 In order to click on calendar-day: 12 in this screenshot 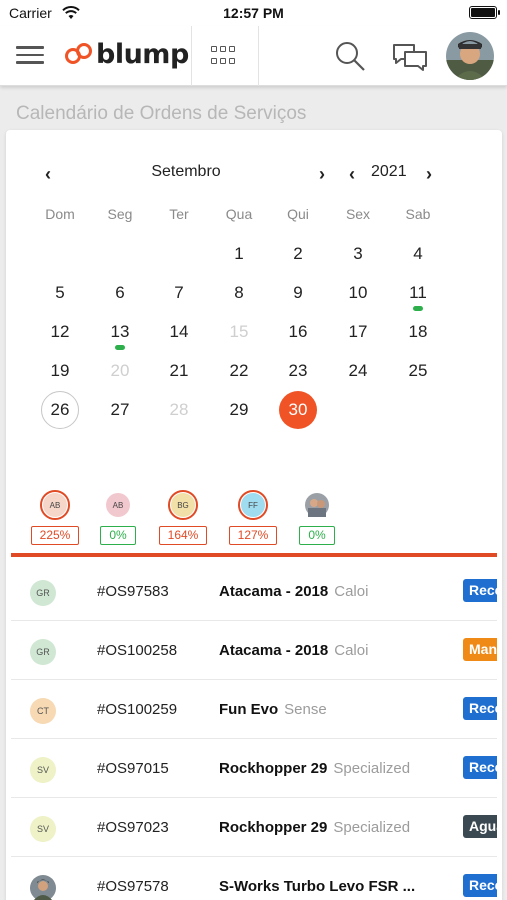, I will do `click(60, 332)`.